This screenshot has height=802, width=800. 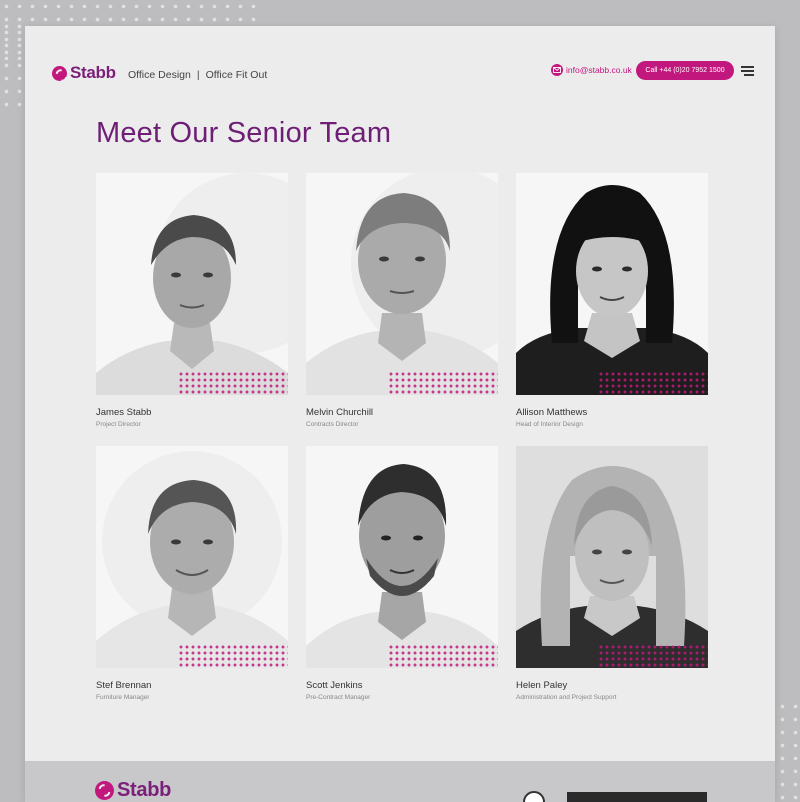 I want to click on logo: Stabb, so click(x=84, y=73).